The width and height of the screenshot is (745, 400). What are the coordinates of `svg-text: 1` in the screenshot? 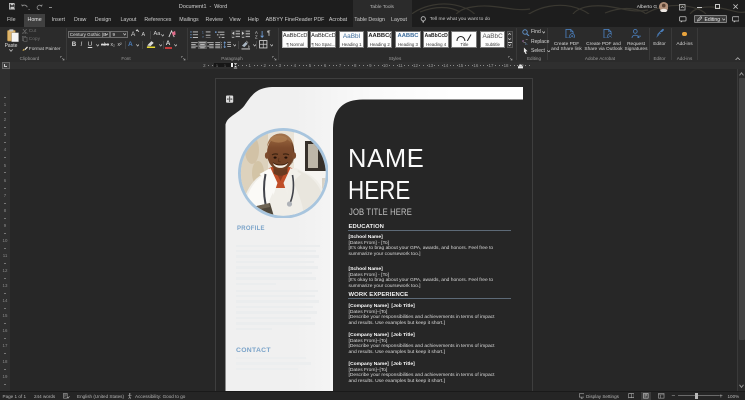 It's located at (203, 32).